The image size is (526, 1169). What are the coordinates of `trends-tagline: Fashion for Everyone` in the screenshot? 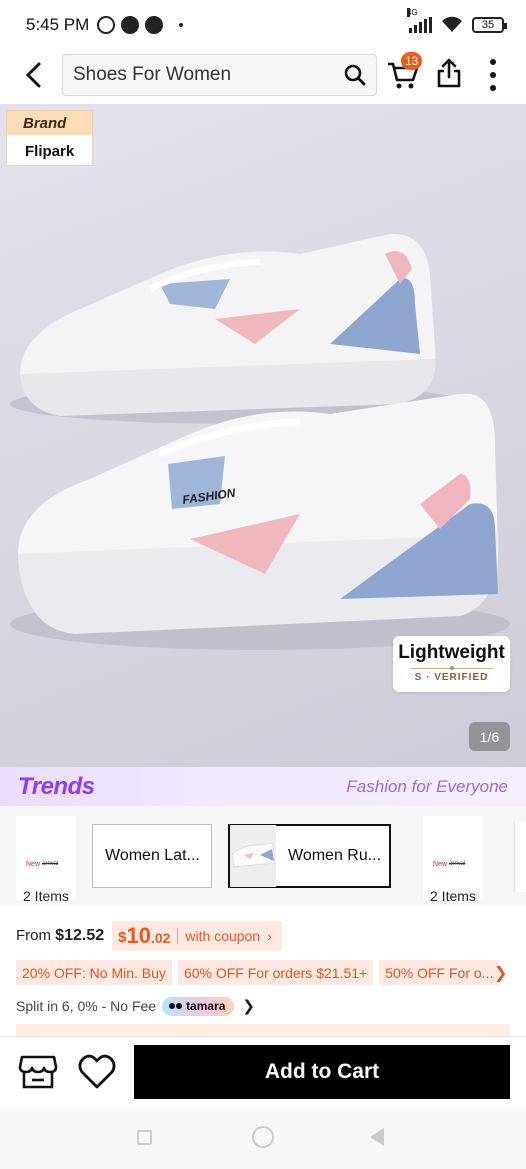 It's located at (427, 786).